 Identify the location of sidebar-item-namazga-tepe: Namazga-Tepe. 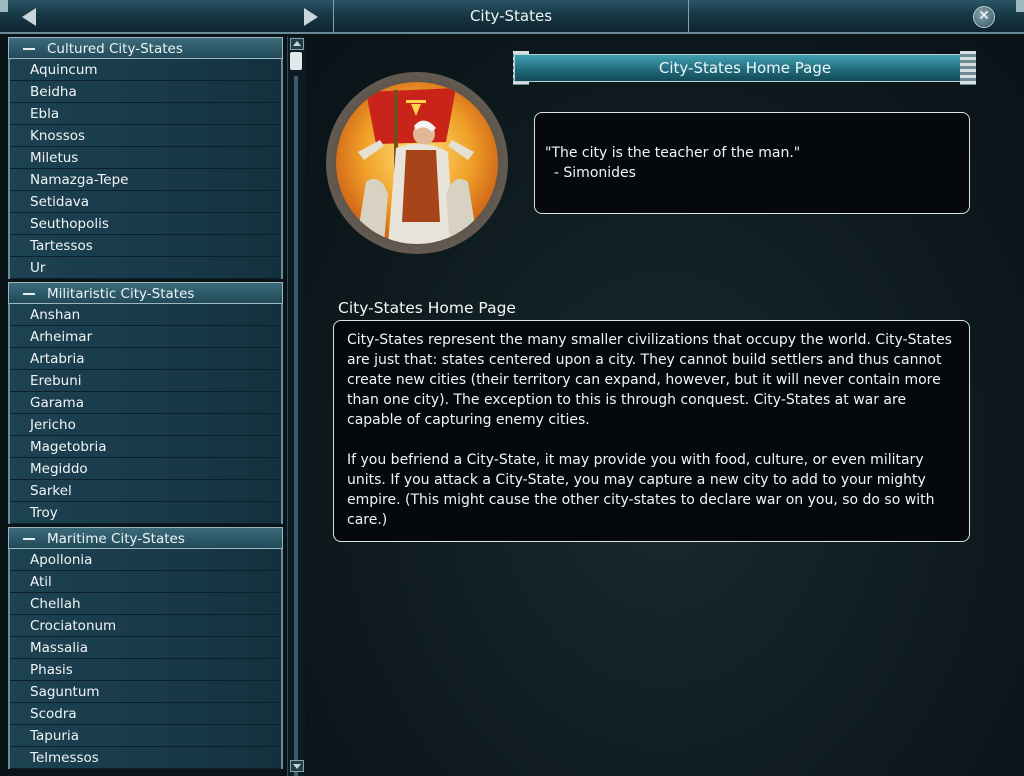
(145, 180).